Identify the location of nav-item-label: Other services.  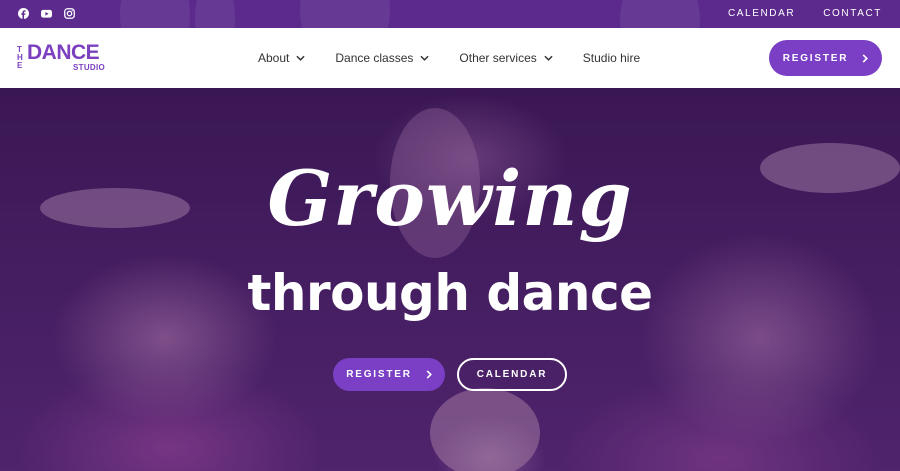
(498, 58).